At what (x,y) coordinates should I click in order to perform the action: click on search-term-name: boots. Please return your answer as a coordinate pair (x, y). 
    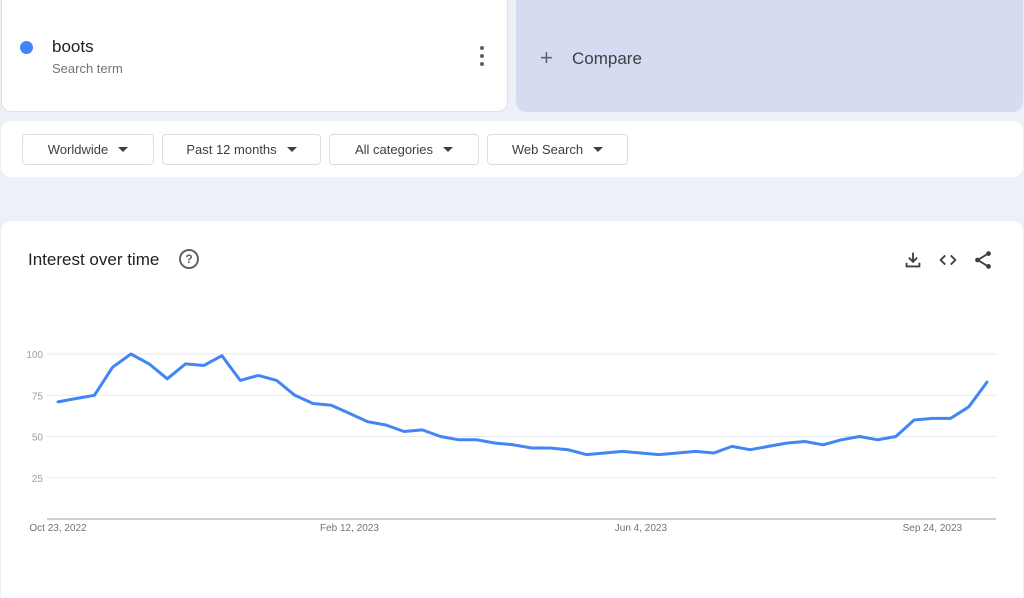
    Looking at the image, I should click on (73, 47).